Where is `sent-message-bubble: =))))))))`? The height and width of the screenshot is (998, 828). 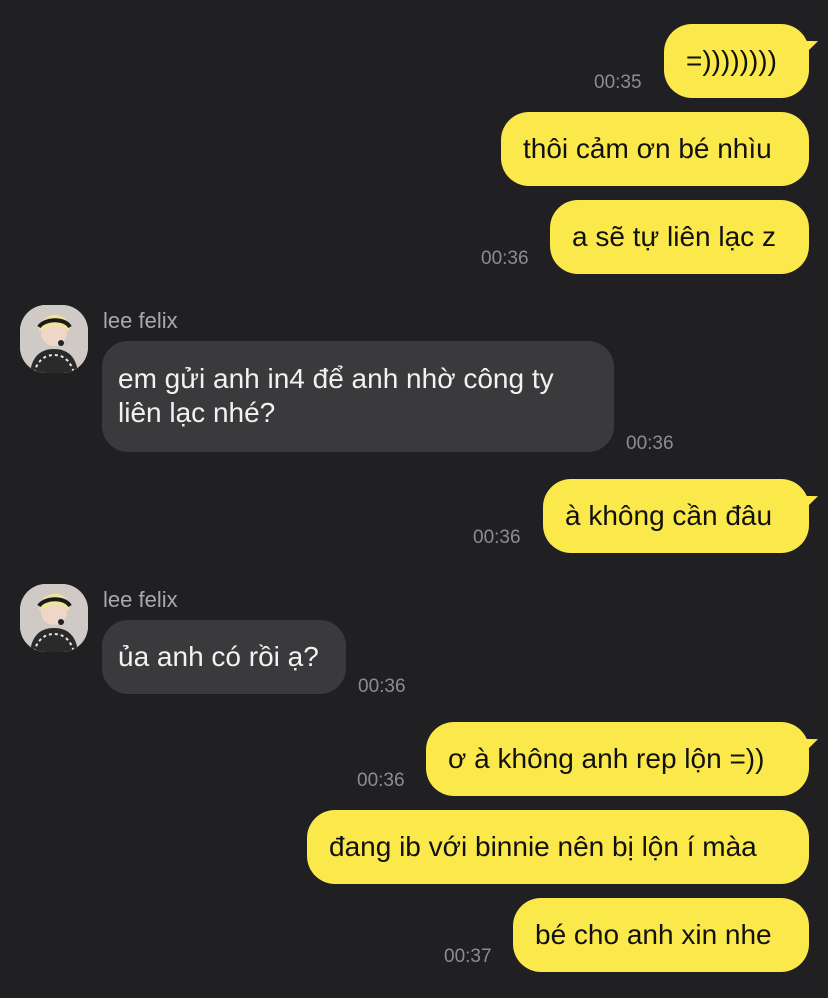
sent-message-bubble: =)))))))) is located at coordinates (736, 61).